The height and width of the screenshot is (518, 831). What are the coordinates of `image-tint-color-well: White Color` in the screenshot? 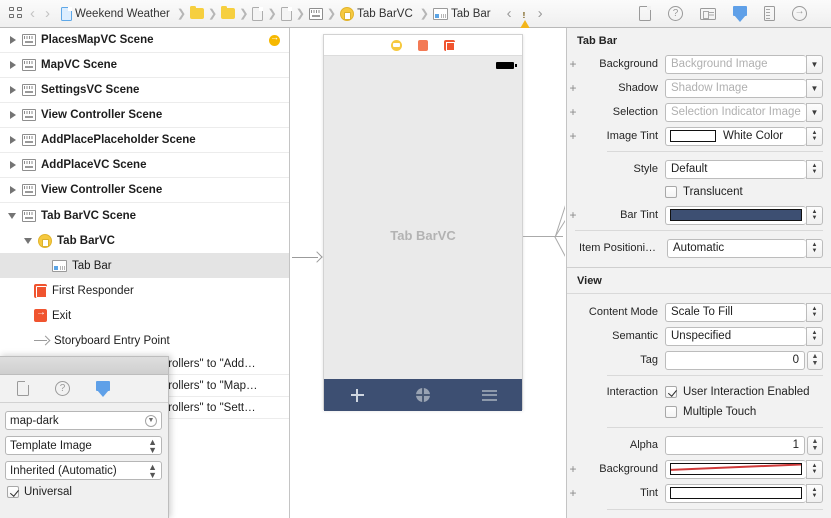 It's located at (735, 136).